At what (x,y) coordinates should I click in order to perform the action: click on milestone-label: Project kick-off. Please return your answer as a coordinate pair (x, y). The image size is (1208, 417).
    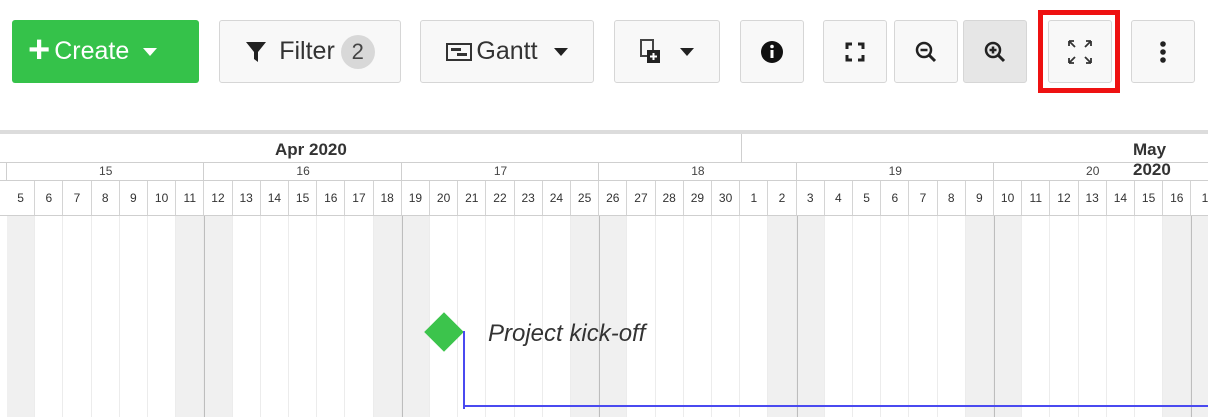
    Looking at the image, I should click on (566, 334).